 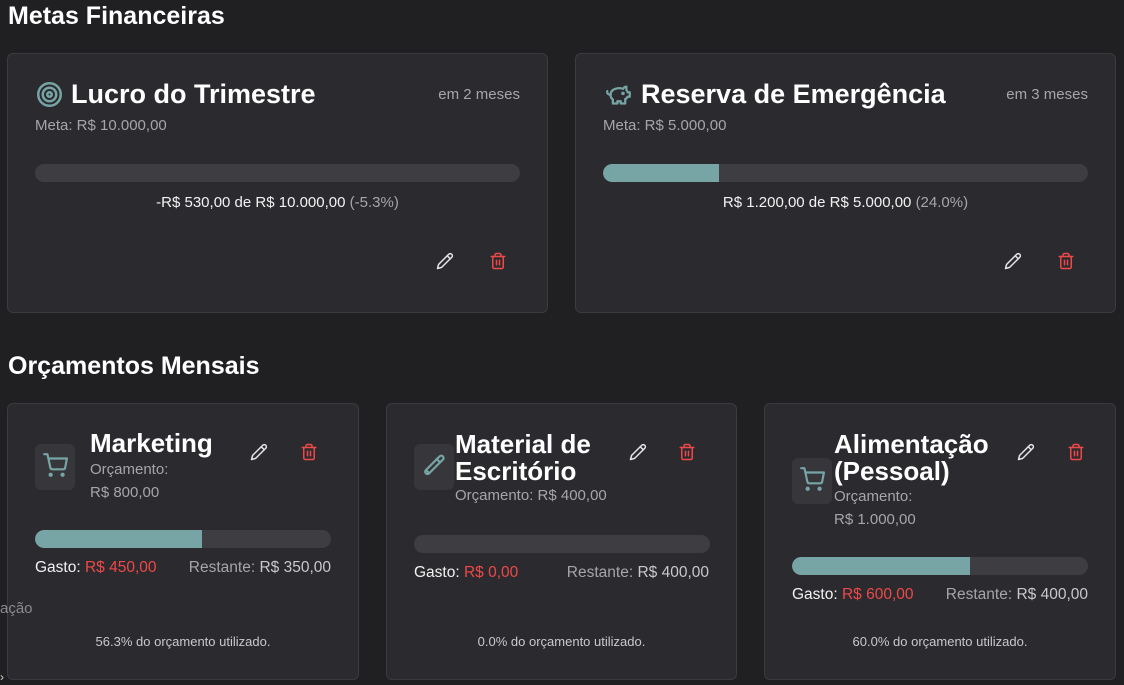 What do you see at coordinates (101, 125) in the screenshot?
I see `goal-target: Meta: R$ 10.000,00` at bounding box center [101, 125].